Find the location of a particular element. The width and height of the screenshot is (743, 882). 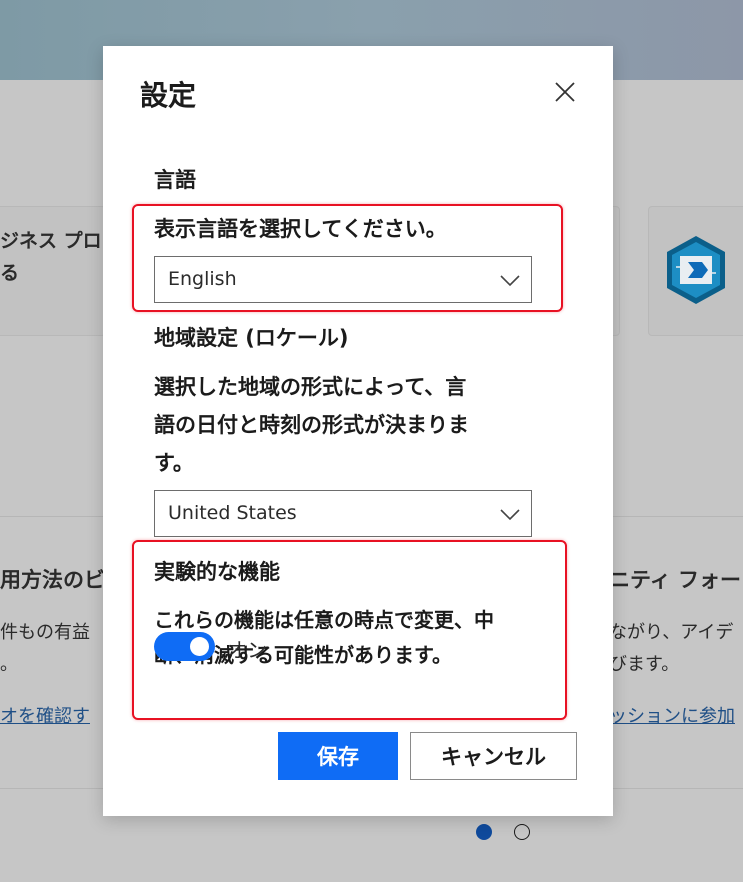

close-icon is located at coordinates (565, 92).